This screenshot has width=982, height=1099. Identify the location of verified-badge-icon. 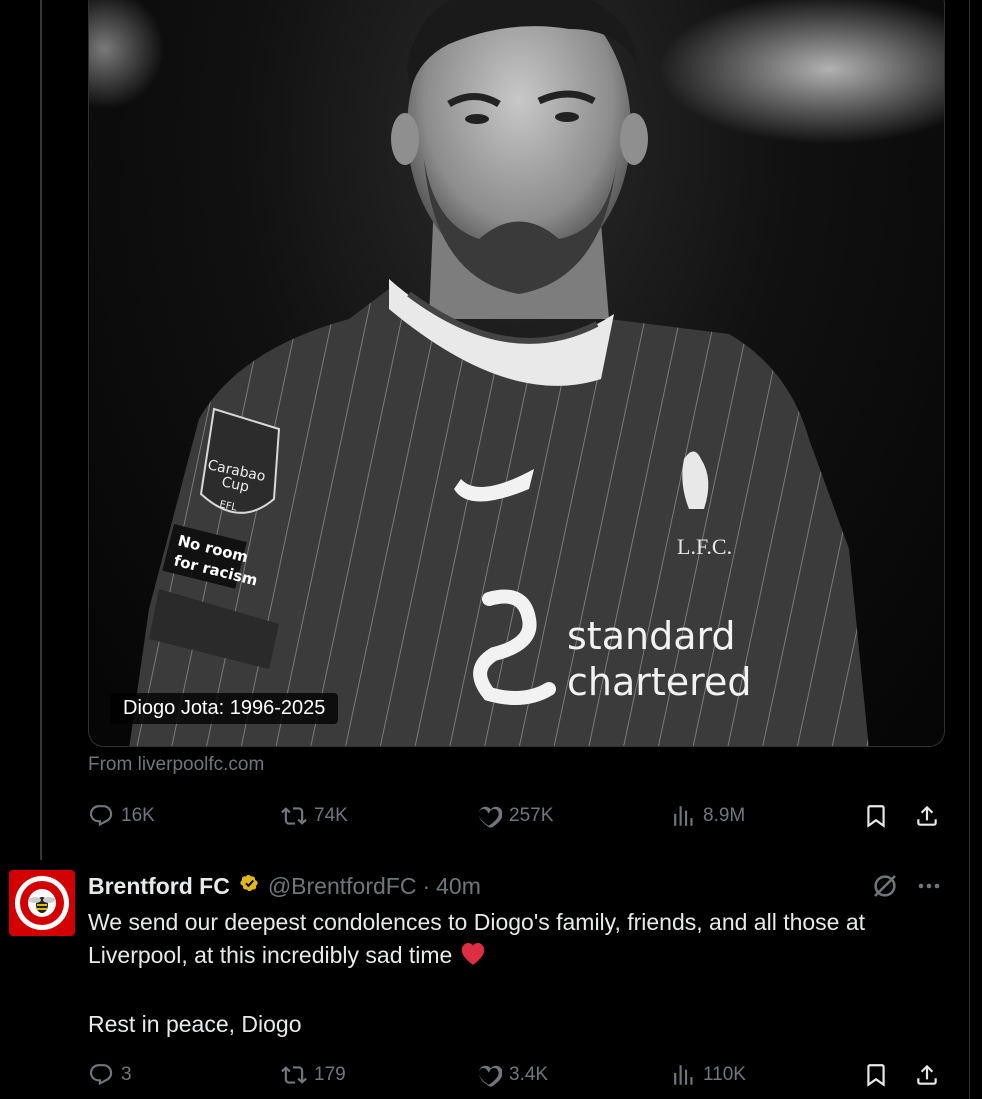
(249, 886).